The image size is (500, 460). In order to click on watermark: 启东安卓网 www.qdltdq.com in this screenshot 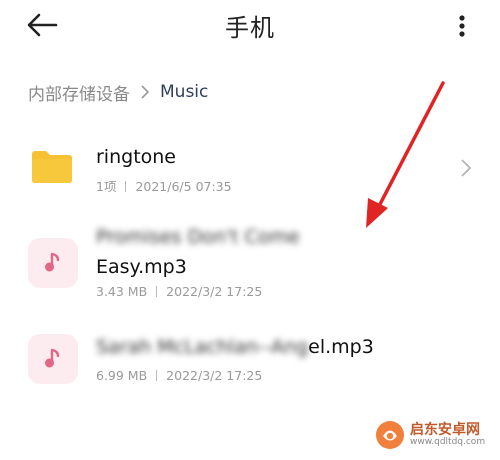, I will do `click(435, 435)`.